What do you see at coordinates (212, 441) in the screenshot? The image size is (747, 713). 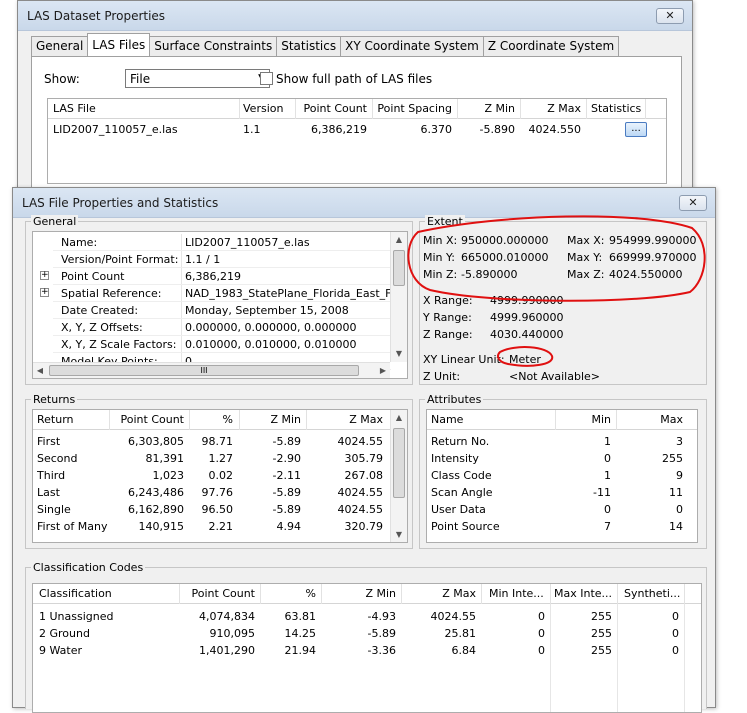 I see `table-row: First 6,303,805 98.71 -5.89 4024.55` at bounding box center [212, 441].